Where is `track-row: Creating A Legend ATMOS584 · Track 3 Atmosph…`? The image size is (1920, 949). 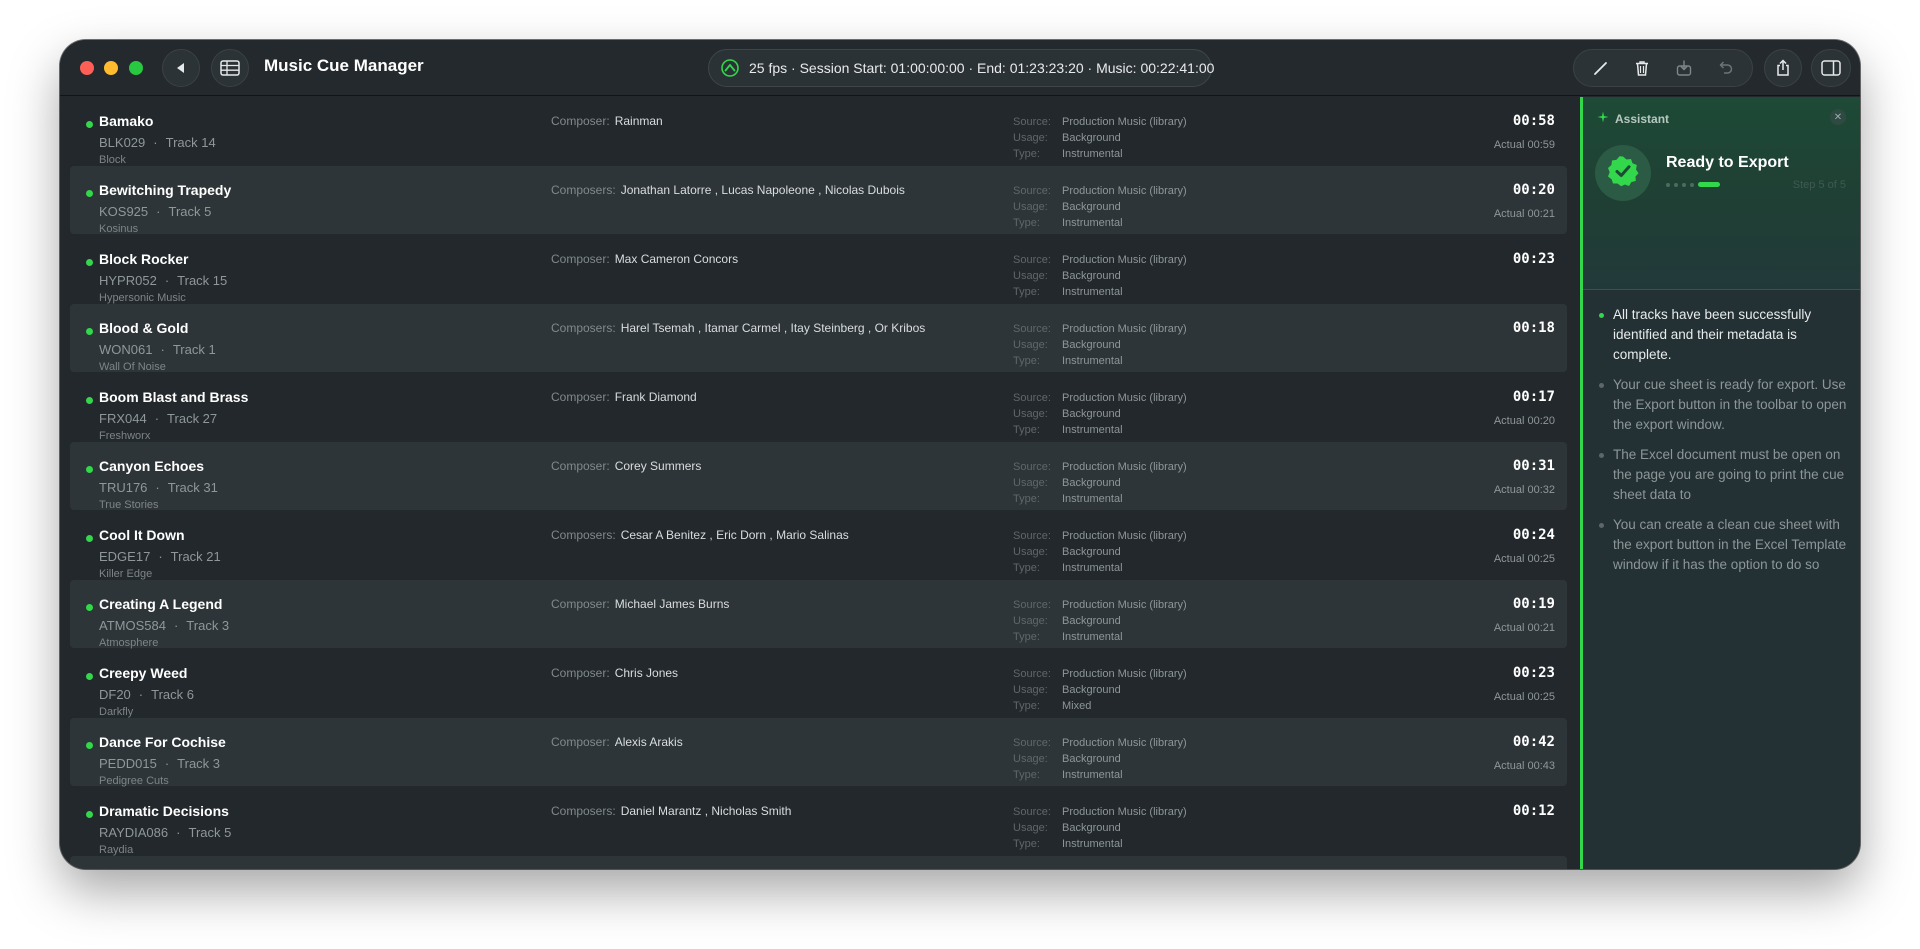 track-row: Creating A Legend ATMOS584 · Track 3 Atmosph… is located at coordinates (818, 614).